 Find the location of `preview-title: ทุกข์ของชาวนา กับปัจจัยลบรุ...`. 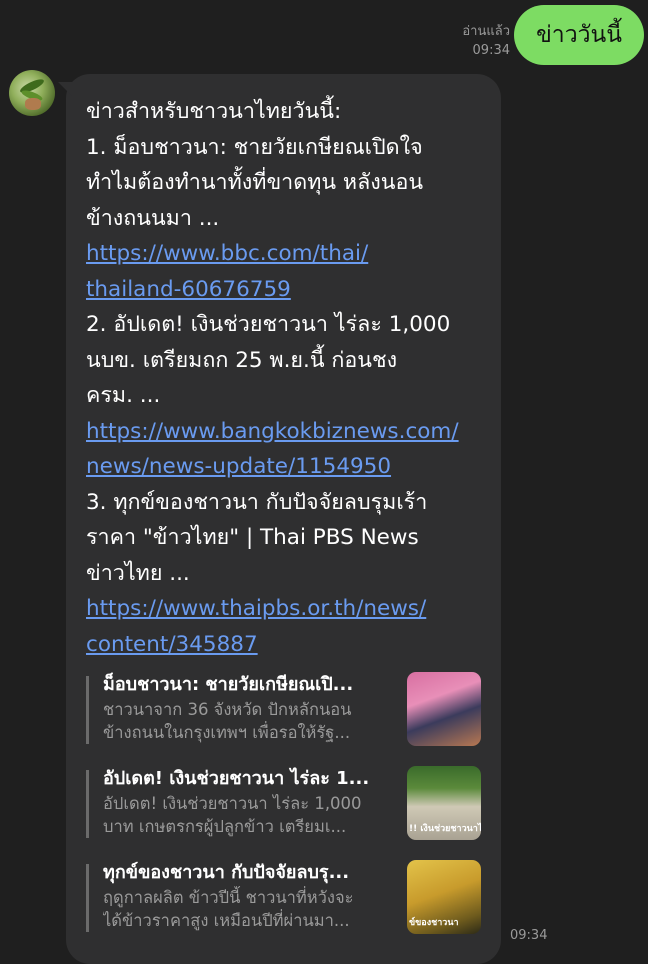

preview-title: ทุกข์ของชาวนา กับปัจจัยลบรุ... is located at coordinates (226, 872).